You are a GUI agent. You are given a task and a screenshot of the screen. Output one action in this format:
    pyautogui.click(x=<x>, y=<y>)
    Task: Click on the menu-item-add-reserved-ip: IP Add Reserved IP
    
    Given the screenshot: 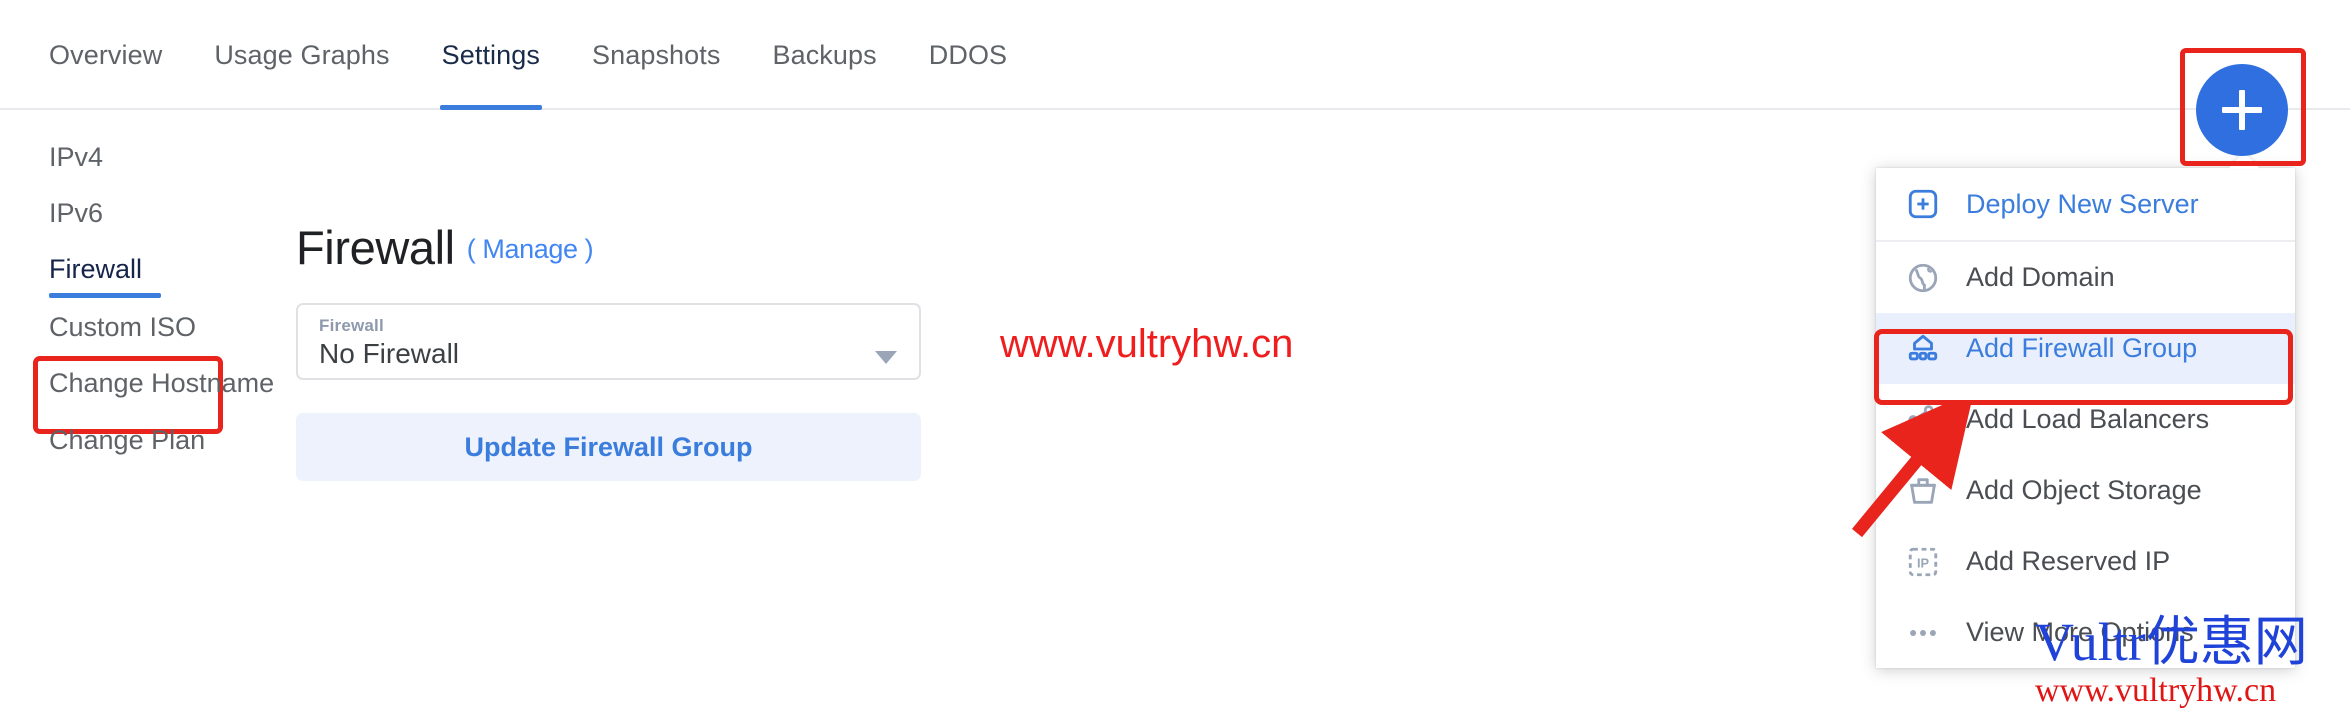 What is the action you would take?
    pyautogui.click(x=2085, y=561)
    